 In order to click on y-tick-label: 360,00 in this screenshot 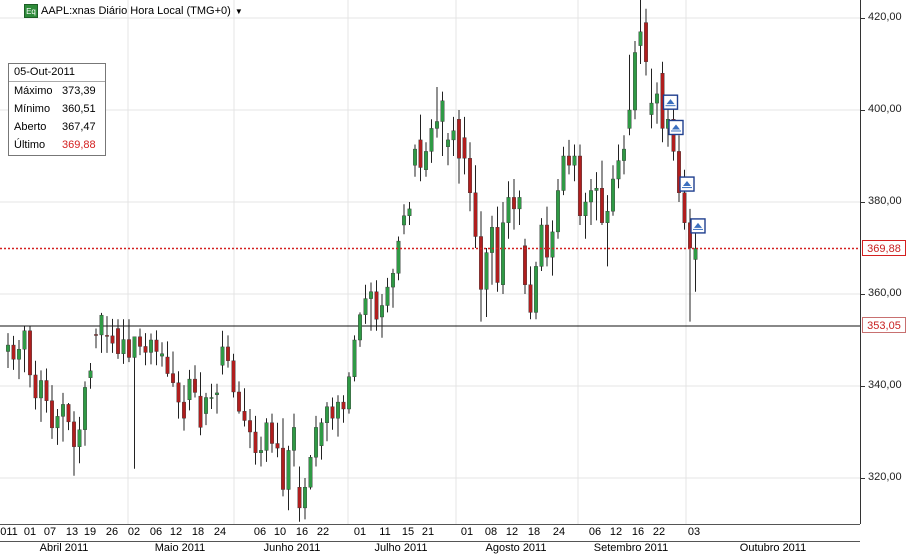, I will do `click(885, 293)`.